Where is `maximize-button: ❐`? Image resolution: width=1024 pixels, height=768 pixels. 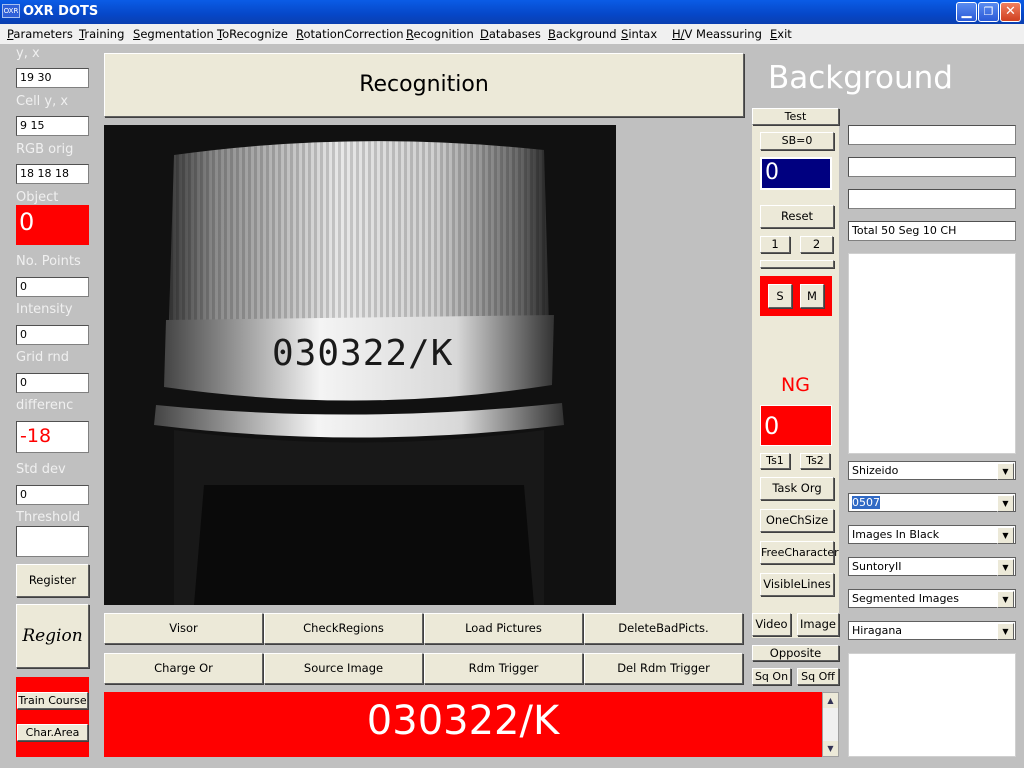
maximize-button: ❐ is located at coordinates (988, 12).